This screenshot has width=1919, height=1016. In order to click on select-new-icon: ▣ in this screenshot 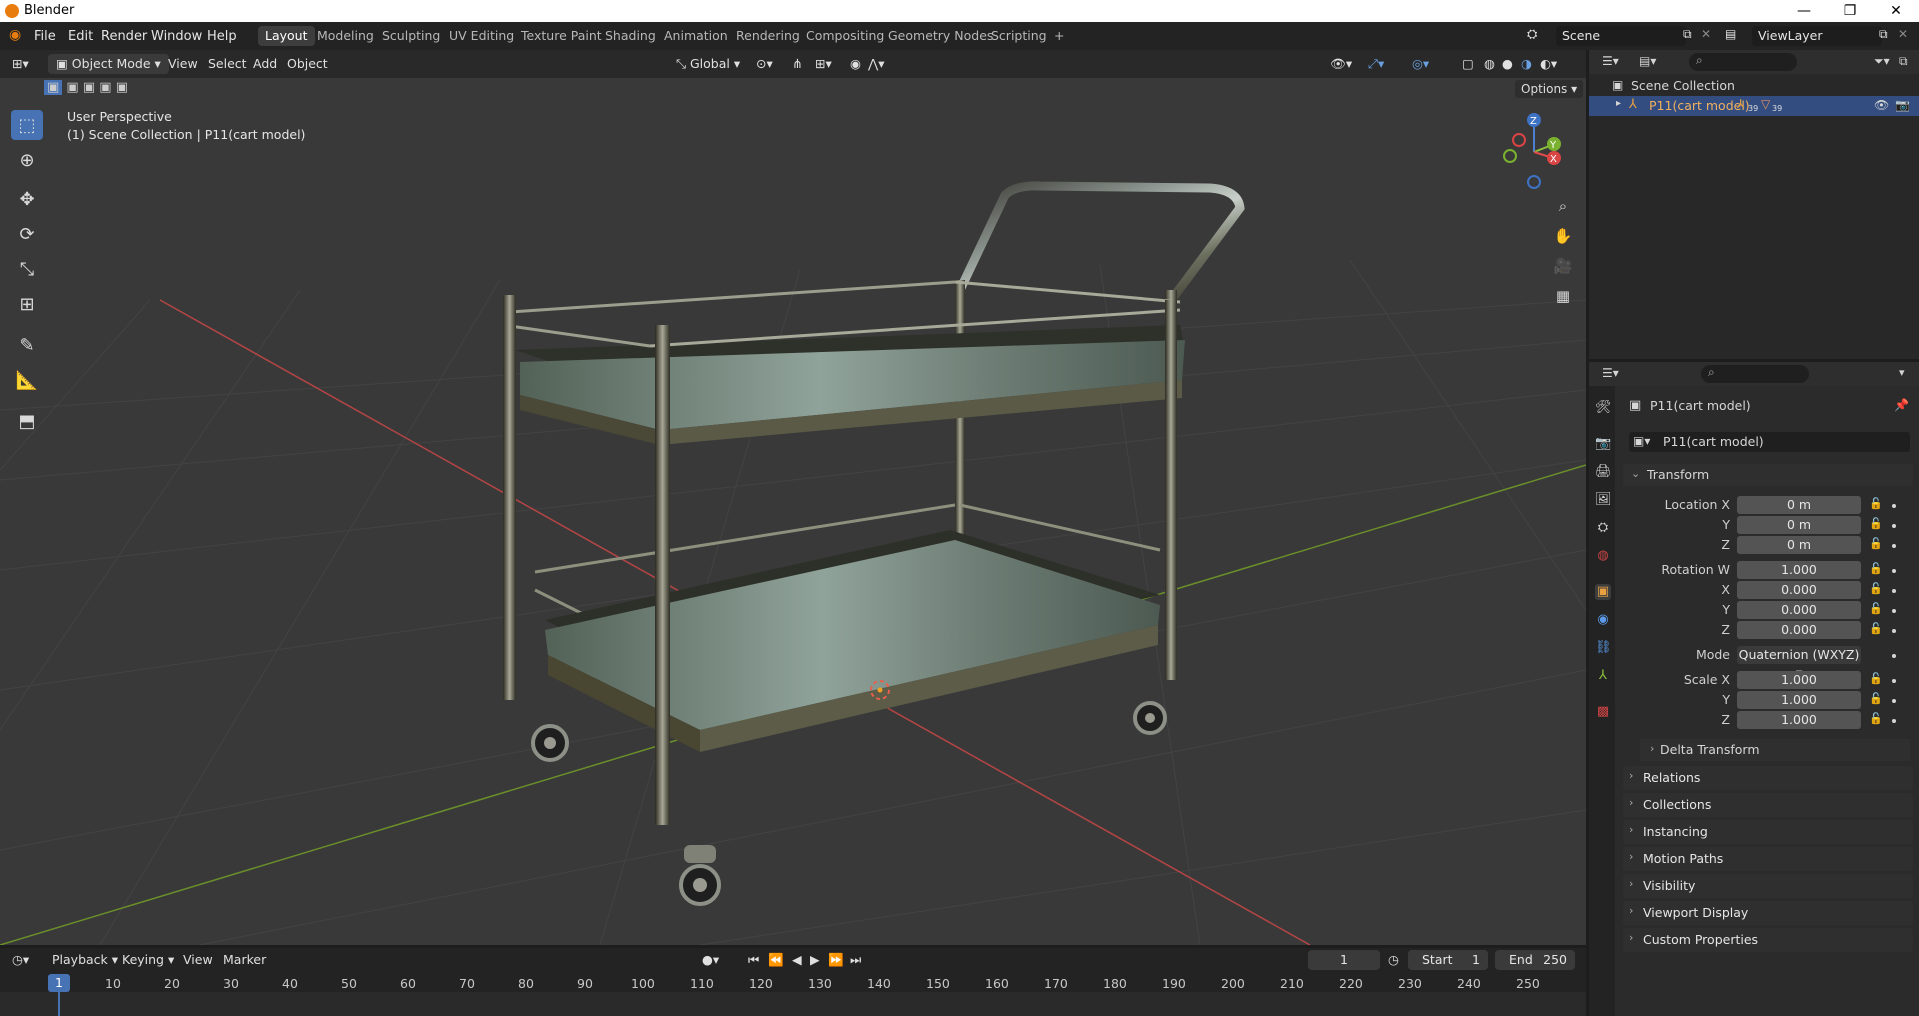, I will do `click(53, 87)`.